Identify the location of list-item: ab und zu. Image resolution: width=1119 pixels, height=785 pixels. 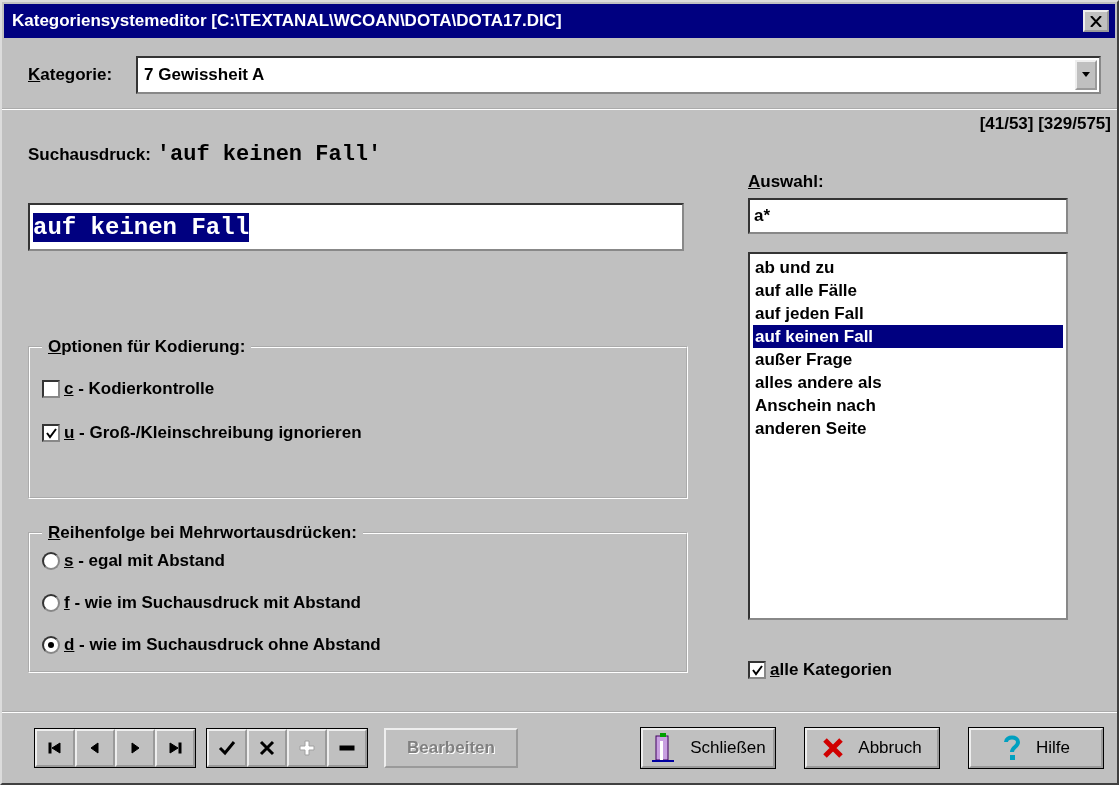
(908, 267).